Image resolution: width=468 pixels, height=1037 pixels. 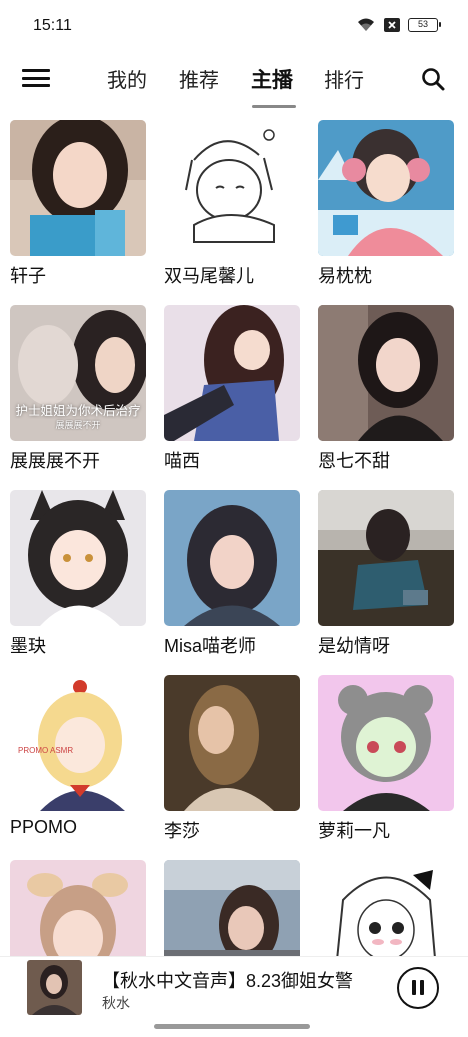 What do you see at coordinates (44, 827) in the screenshot?
I see `anchor-name: PPOMO` at bounding box center [44, 827].